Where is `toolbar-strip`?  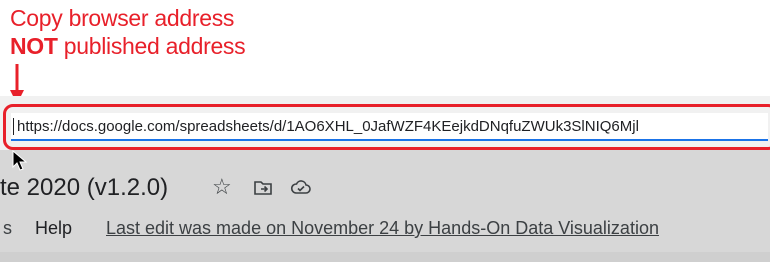 toolbar-strip is located at coordinates (385, 257).